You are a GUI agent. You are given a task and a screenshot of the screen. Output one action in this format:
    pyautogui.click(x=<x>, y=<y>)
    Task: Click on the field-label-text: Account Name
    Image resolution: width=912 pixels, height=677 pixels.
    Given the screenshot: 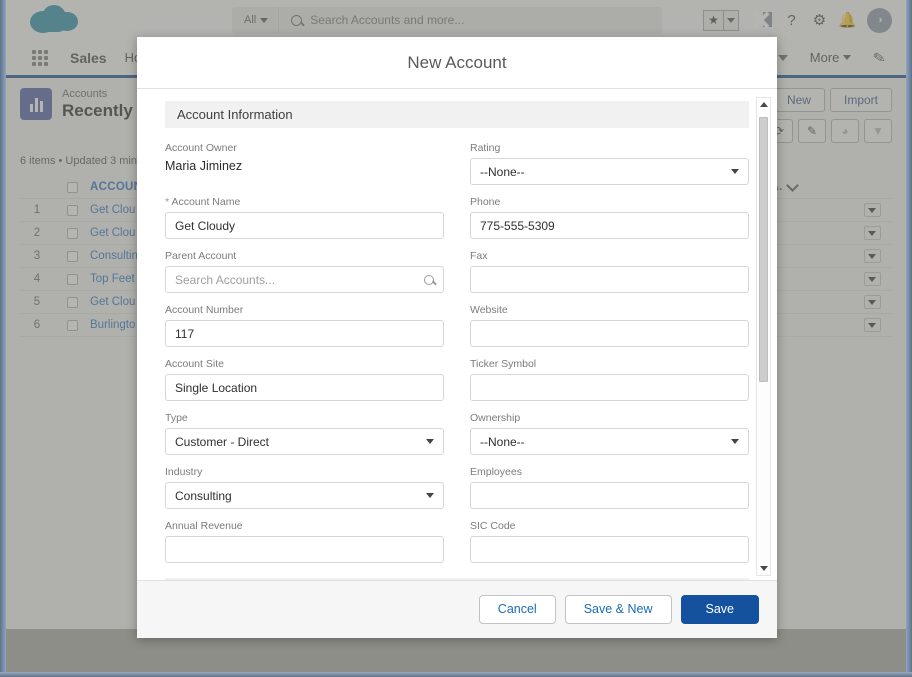 What is the action you would take?
    pyautogui.click(x=206, y=202)
    